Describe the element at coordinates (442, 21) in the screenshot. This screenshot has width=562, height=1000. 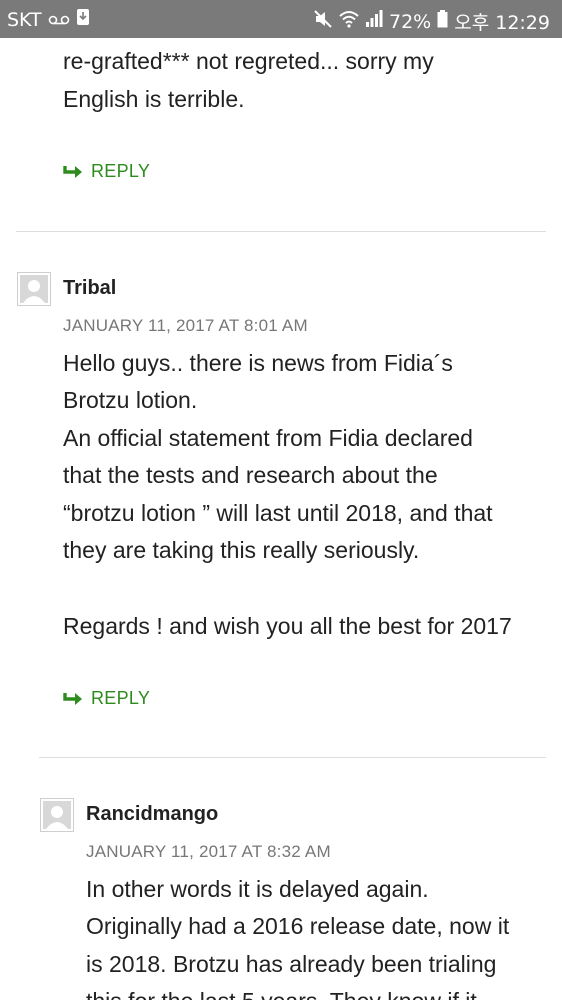
I see `battery-icon` at that location.